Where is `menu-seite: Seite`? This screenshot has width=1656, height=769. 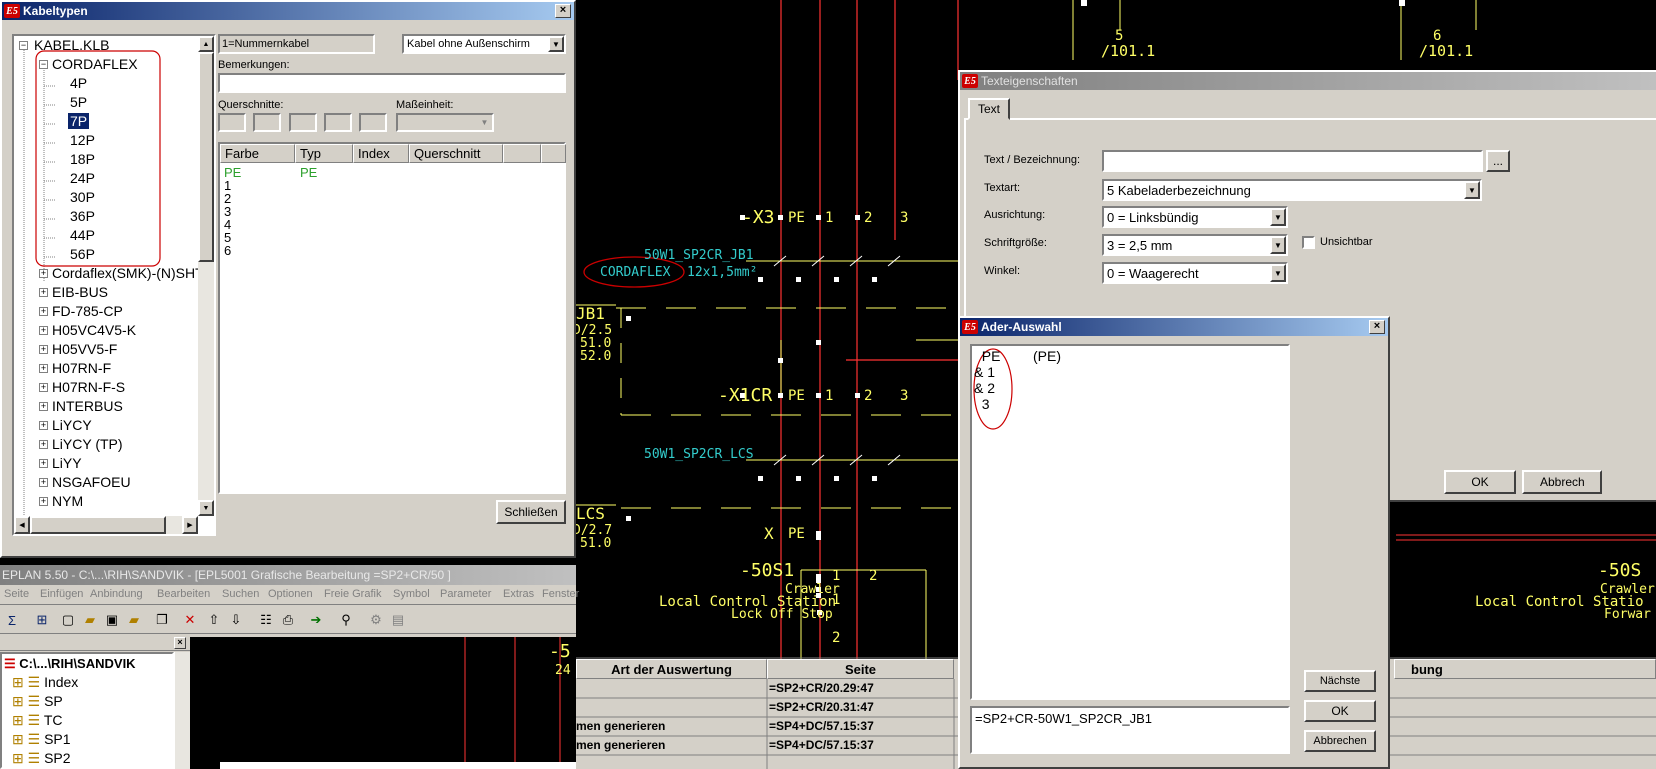
menu-seite: Seite is located at coordinates (16, 594).